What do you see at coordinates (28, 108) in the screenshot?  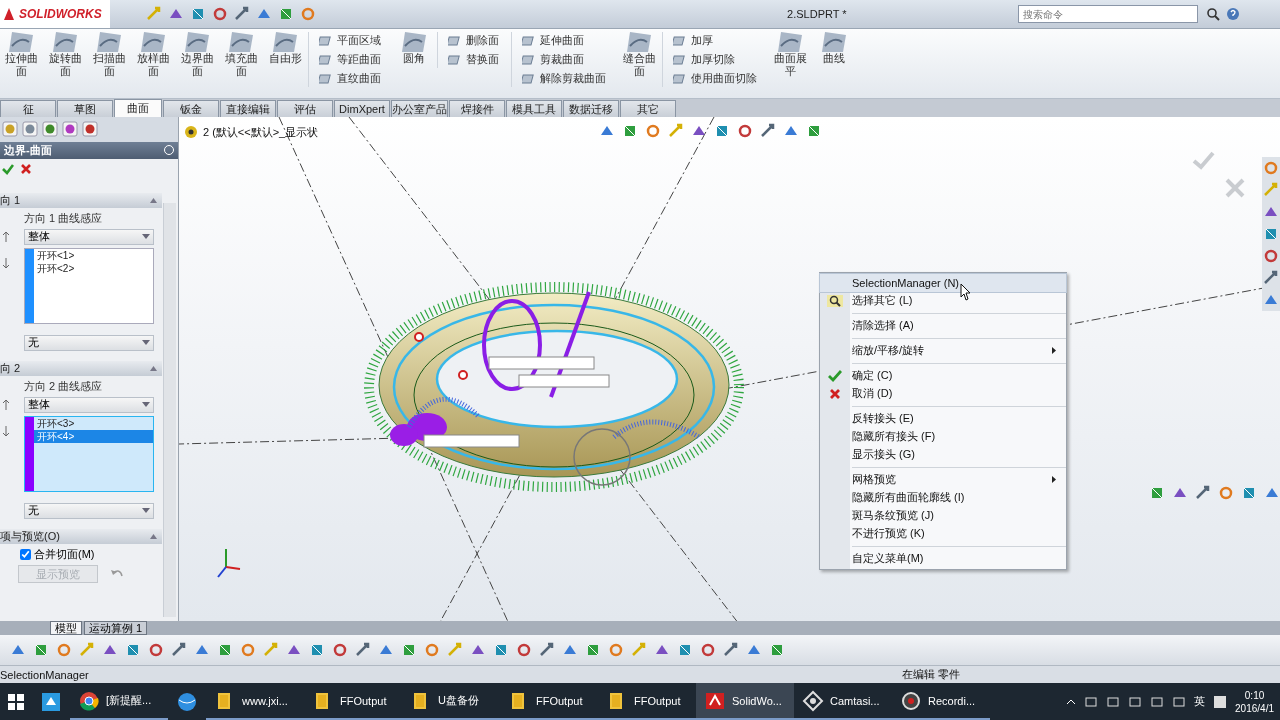 I see `command-tab: 征` at bounding box center [28, 108].